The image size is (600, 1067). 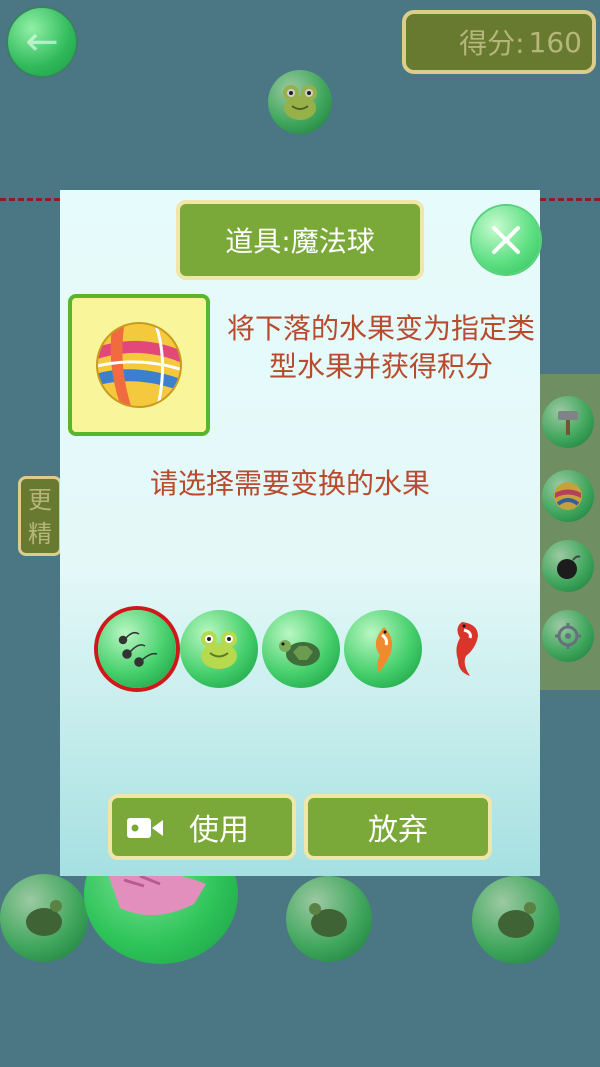 I want to click on settings-tool-button, so click(x=568, y=636).